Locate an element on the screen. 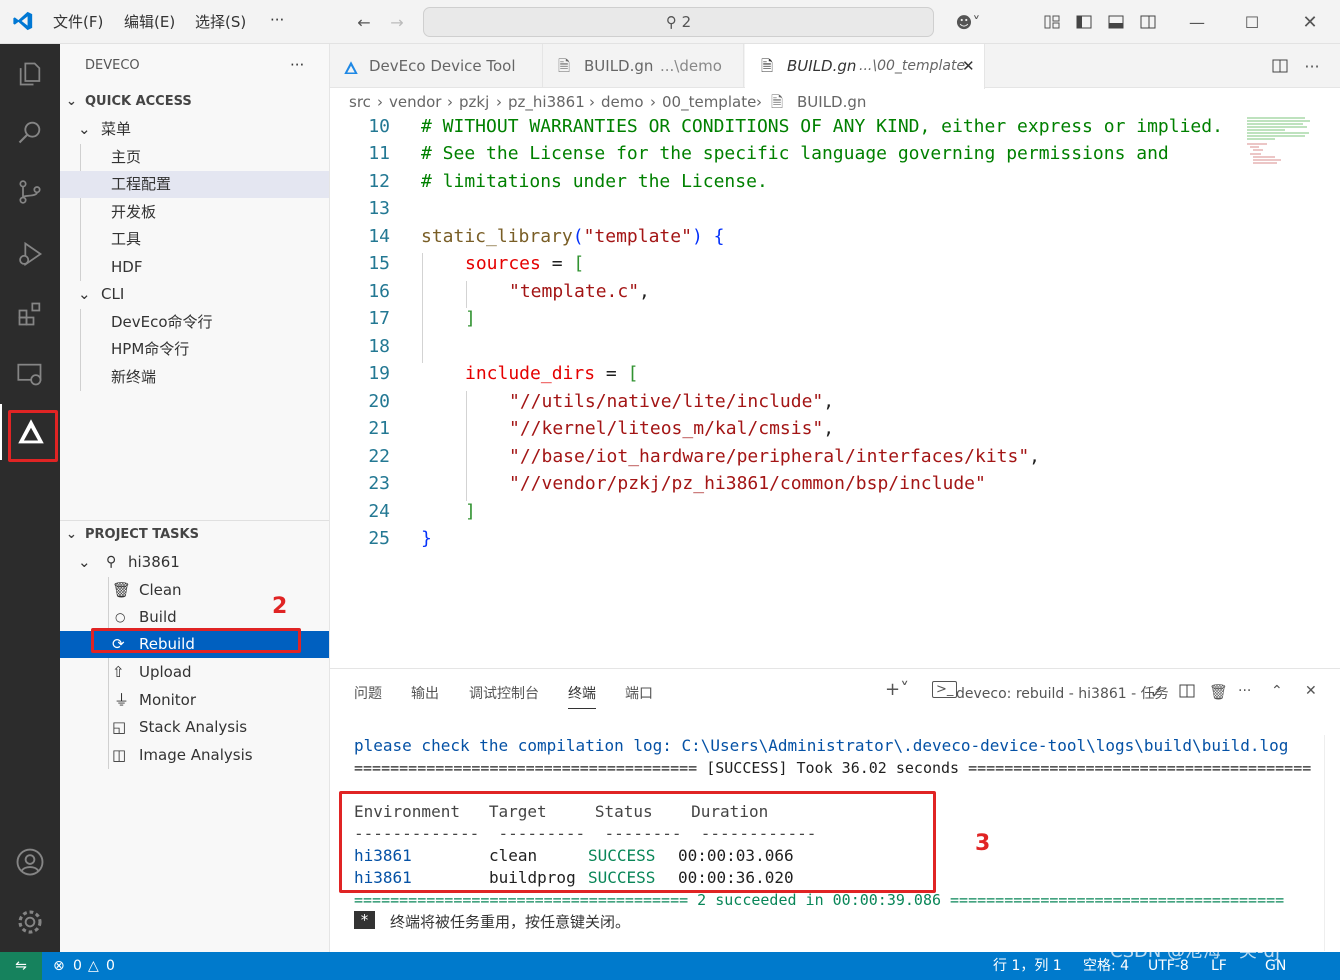  sidebar-item-tools: 工具 is located at coordinates (194, 239).